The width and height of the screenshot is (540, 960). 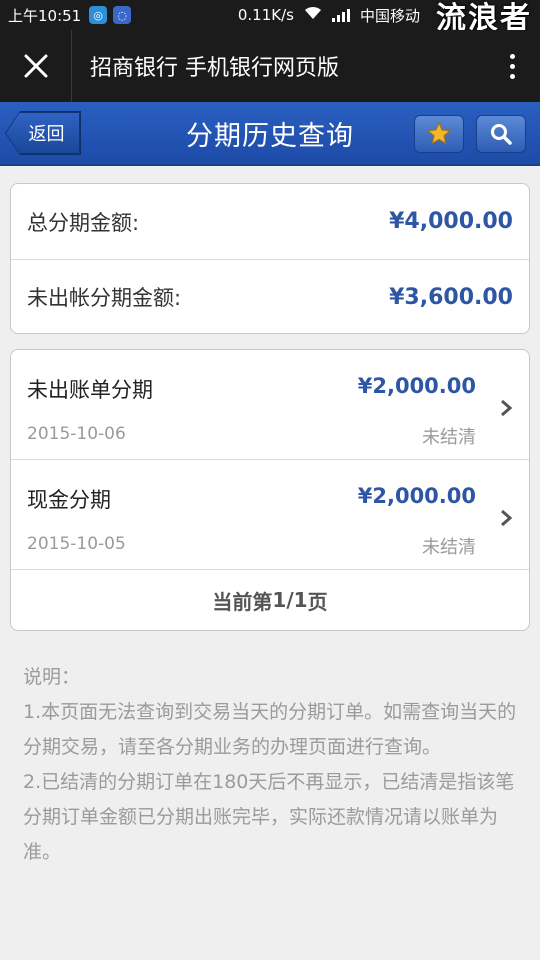 I want to click on sync-app-icon: ◌, so click(x=122, y=15).